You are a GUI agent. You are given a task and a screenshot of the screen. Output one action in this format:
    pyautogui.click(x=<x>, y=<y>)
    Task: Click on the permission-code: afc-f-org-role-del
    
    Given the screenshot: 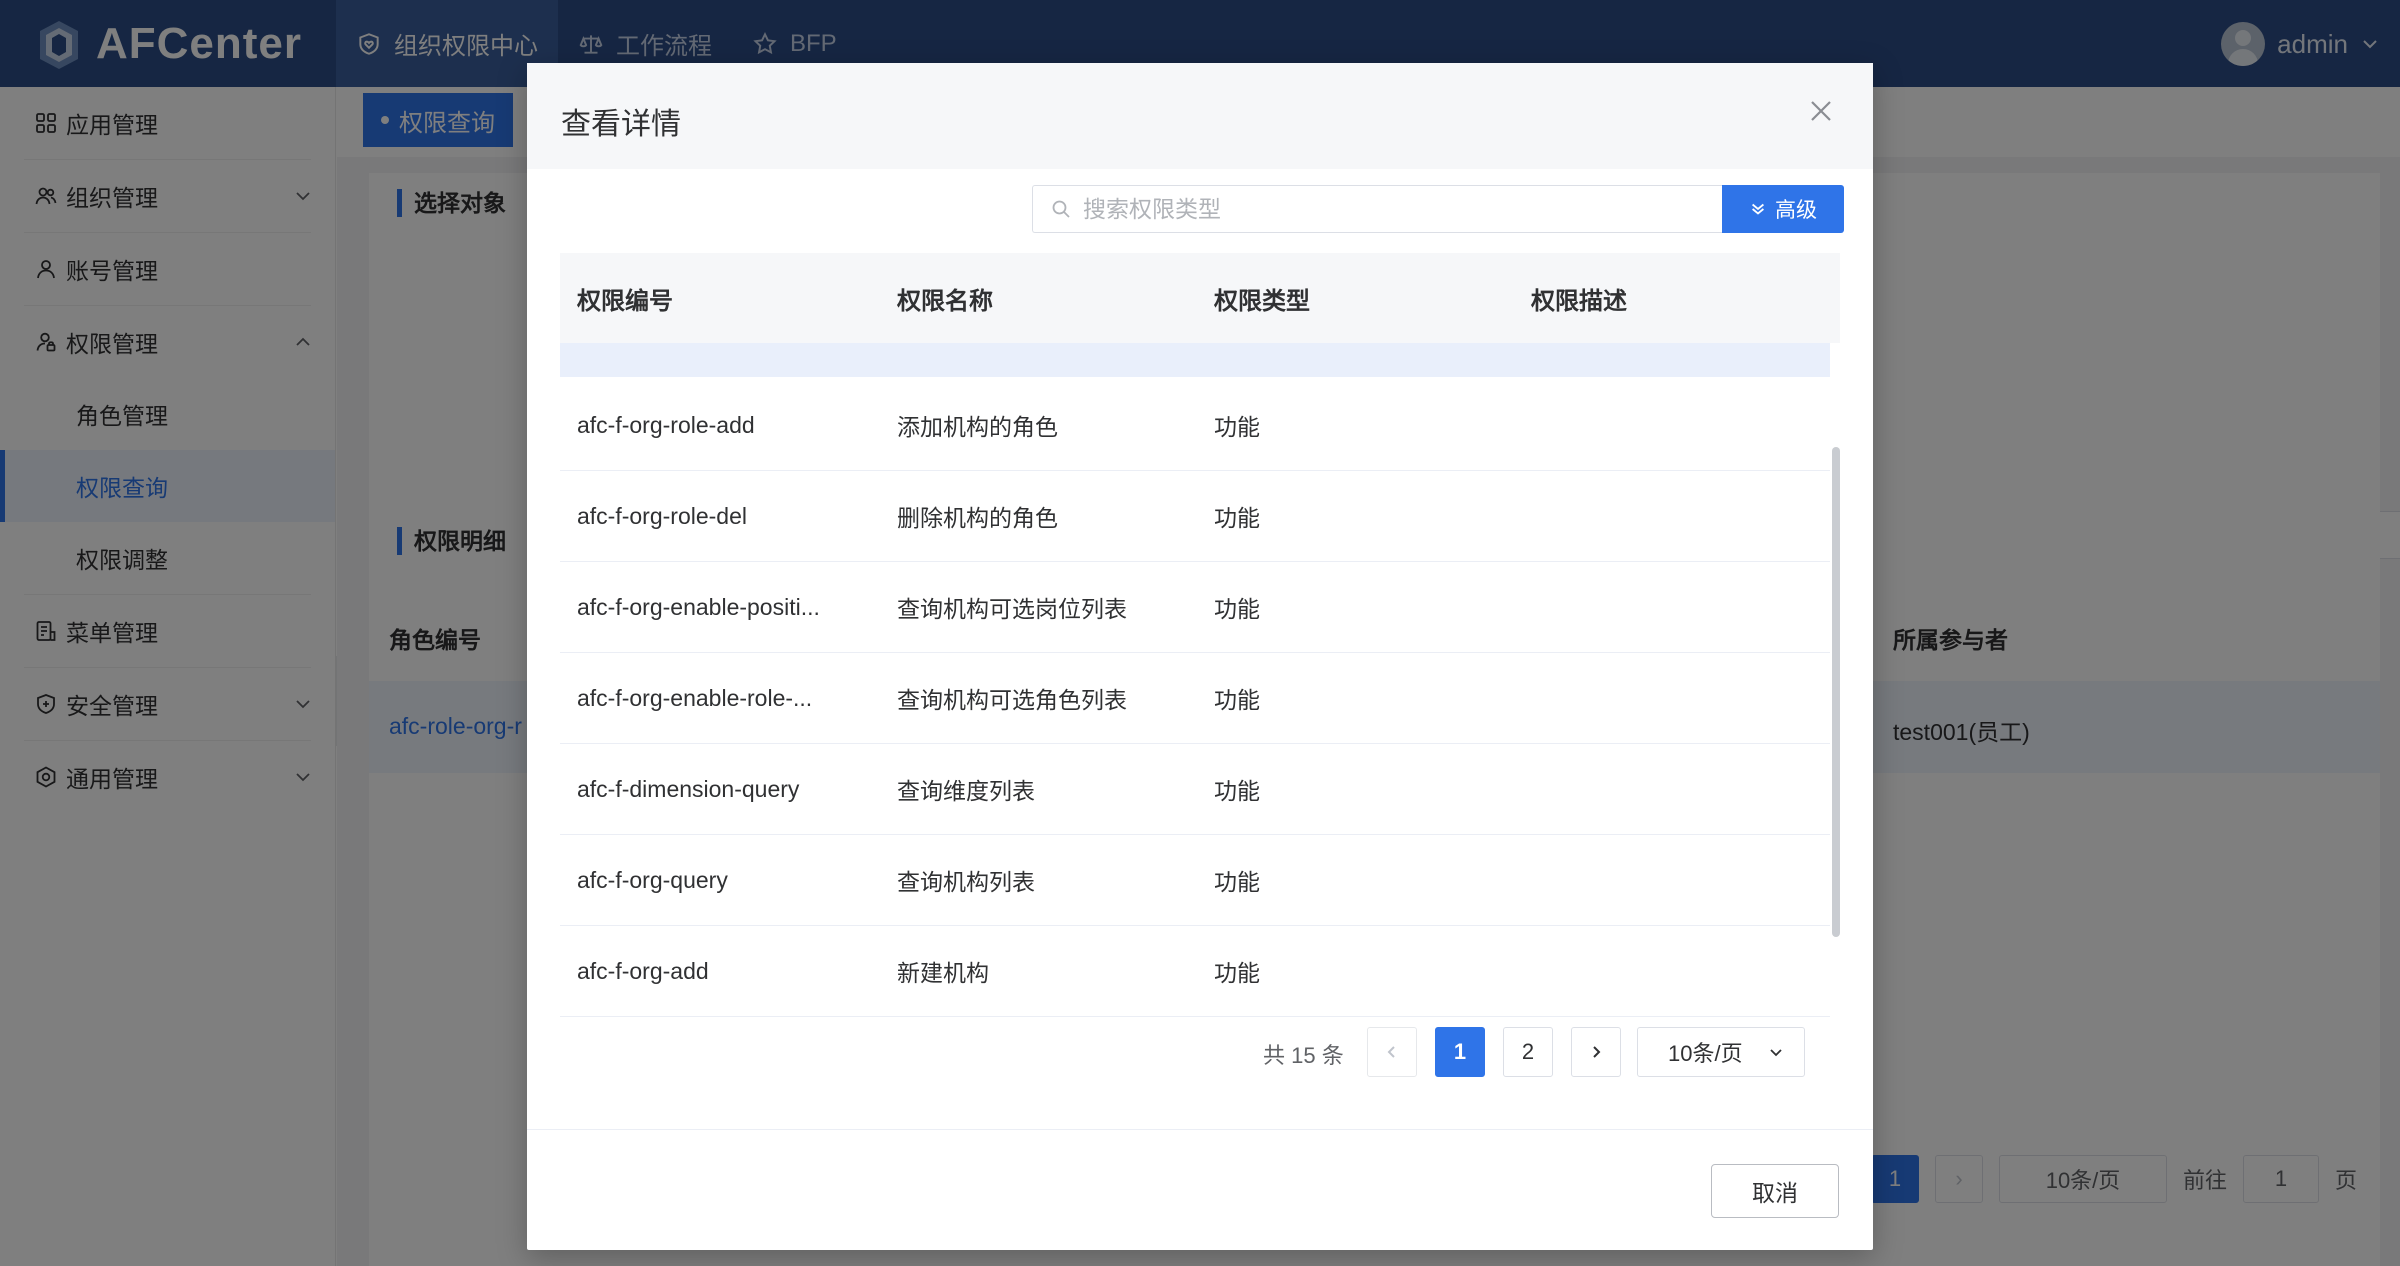 What is the action you would take?
    pyautogui.click(x=662, y=515)
    